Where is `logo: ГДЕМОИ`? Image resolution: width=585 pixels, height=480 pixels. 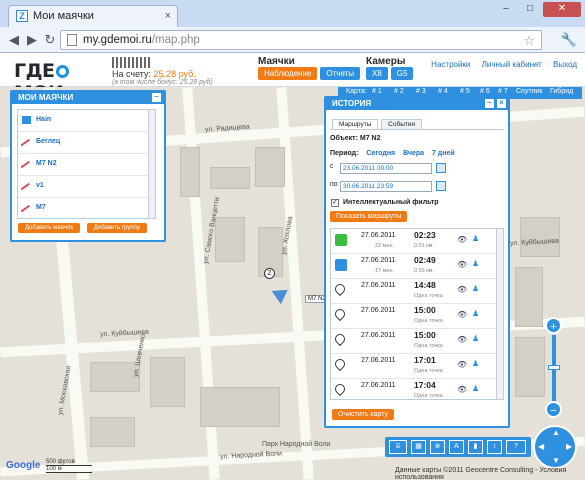
logo: ГДЕМОИ is located at coordinates (50, 80).